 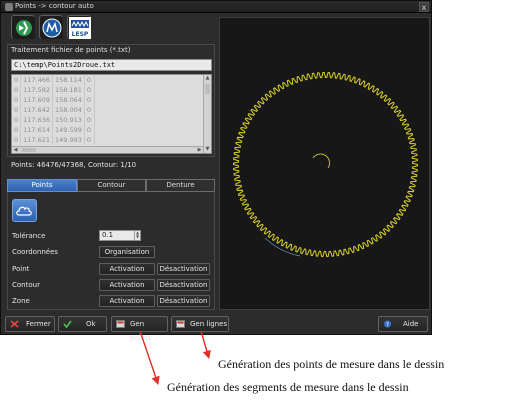 What do you see at coordinates (205, 345) in the screenshot?
I see `gen-lines-arrow` at bounding box center [205, 345].